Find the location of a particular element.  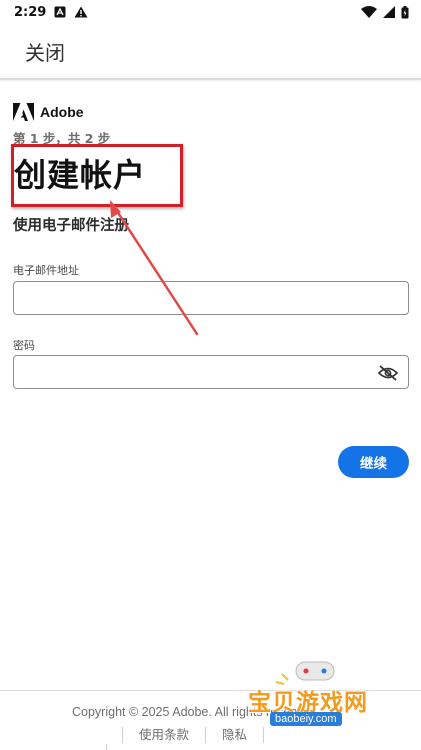

battery-icon is located at coordinates (405, 11).